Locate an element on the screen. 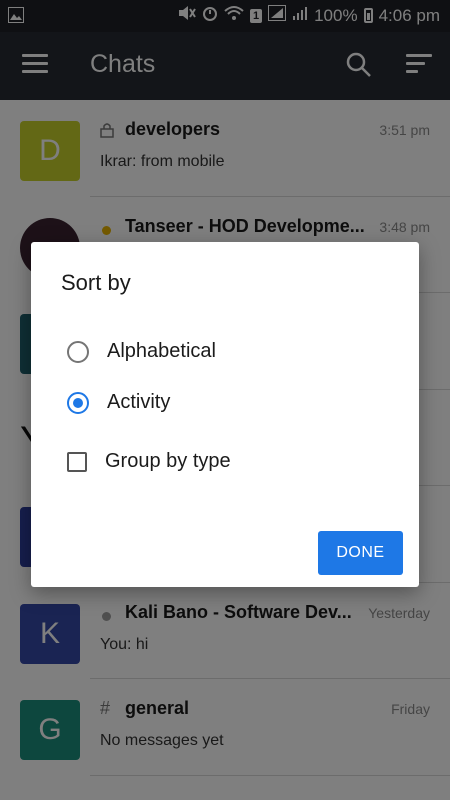 This screenshot has height=800, width=450. dialog-title: Sort by is located at coordinates (96, 282).